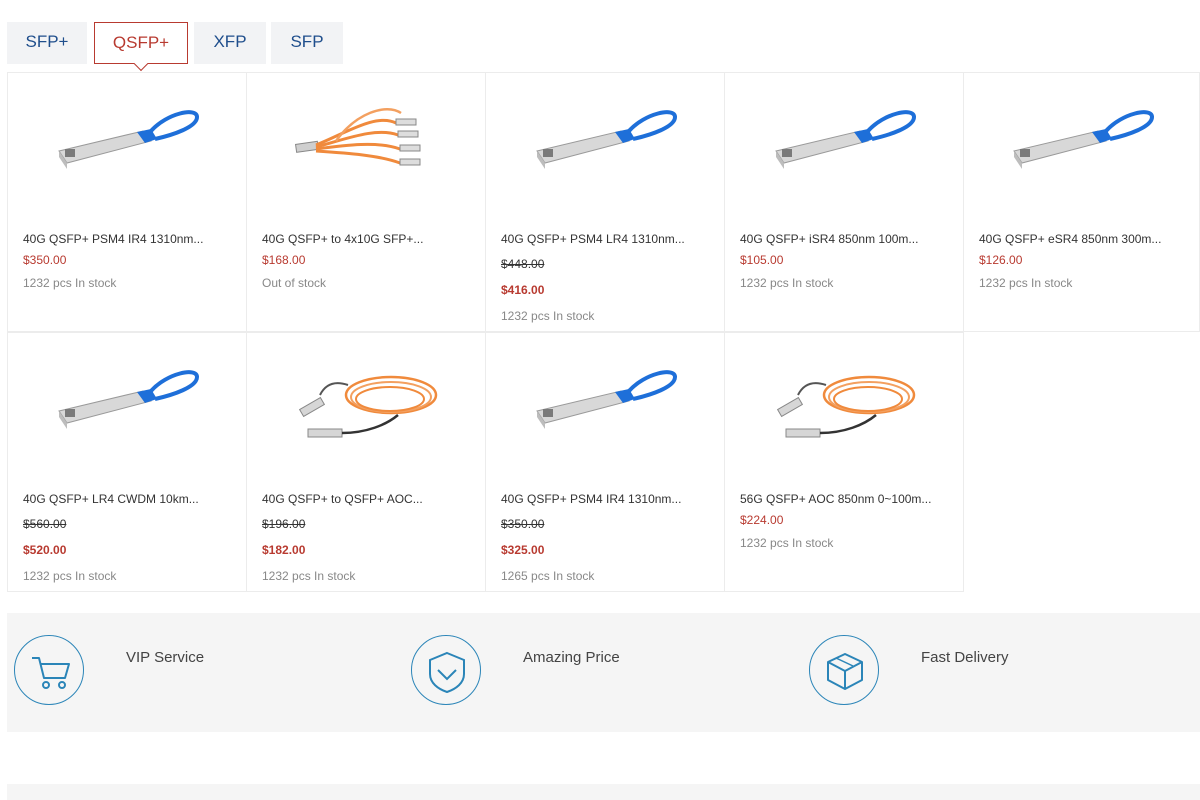 Image resolution: width=1200 pixels, height=800 pixels. I want to click on original-price: $196.00, so click(284, 524).